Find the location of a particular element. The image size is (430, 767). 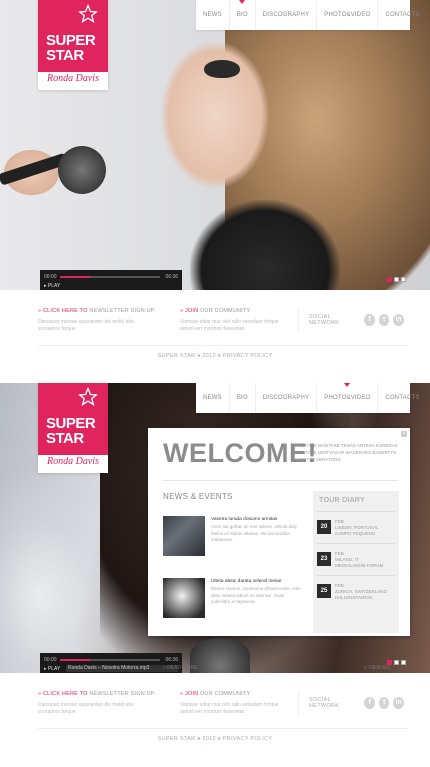

news-headline: Vasetra lurada dosumo armitas is located at coordinates (257, 519).